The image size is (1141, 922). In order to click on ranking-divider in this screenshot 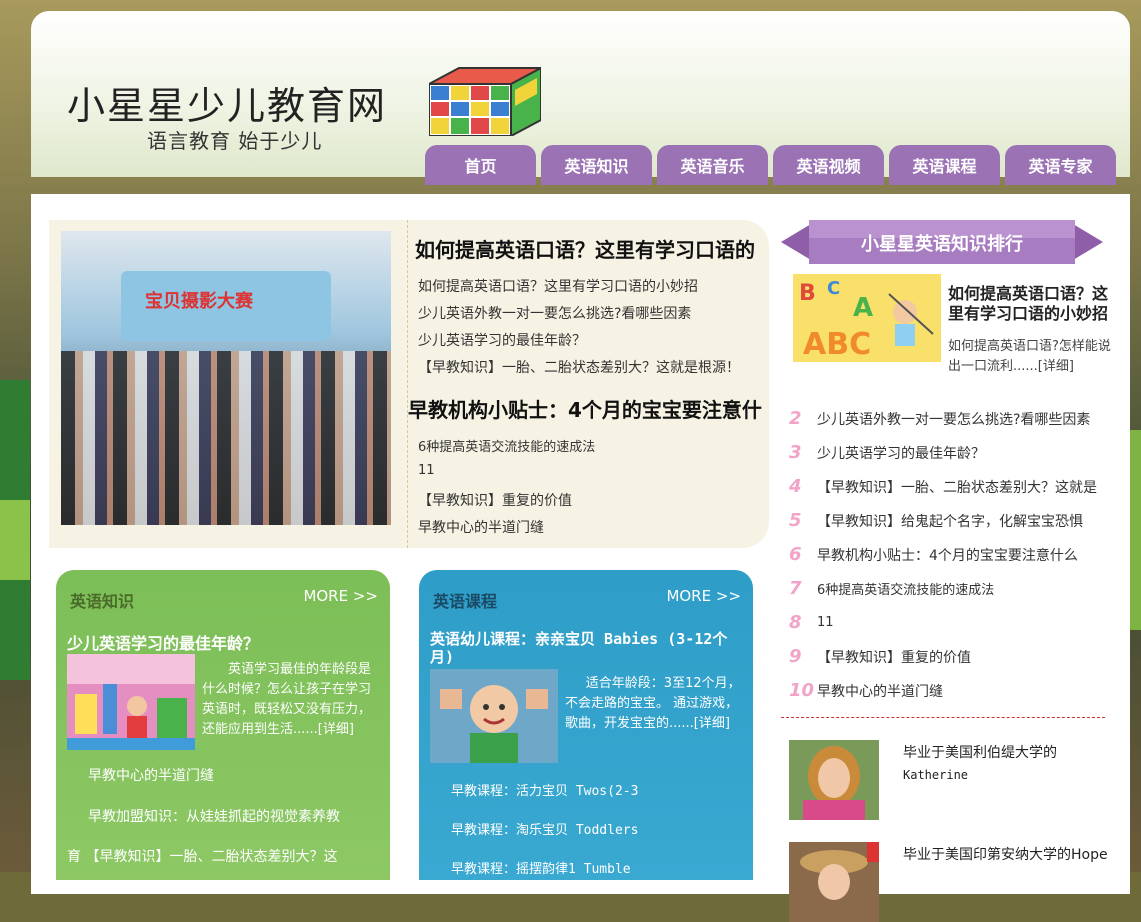, I will do `click(943, 717)`.